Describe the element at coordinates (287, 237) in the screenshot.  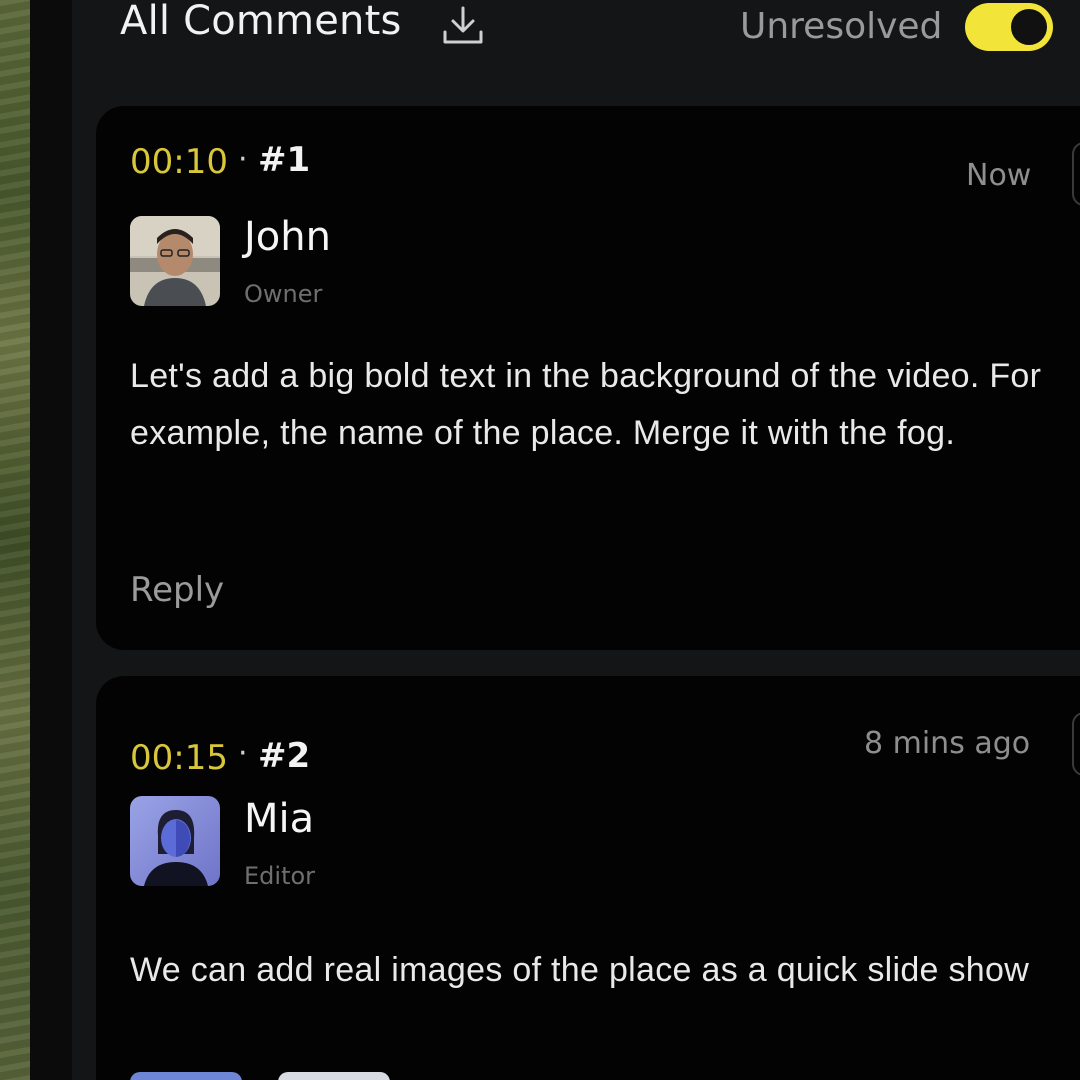
I see `comment-author: John` at that location.